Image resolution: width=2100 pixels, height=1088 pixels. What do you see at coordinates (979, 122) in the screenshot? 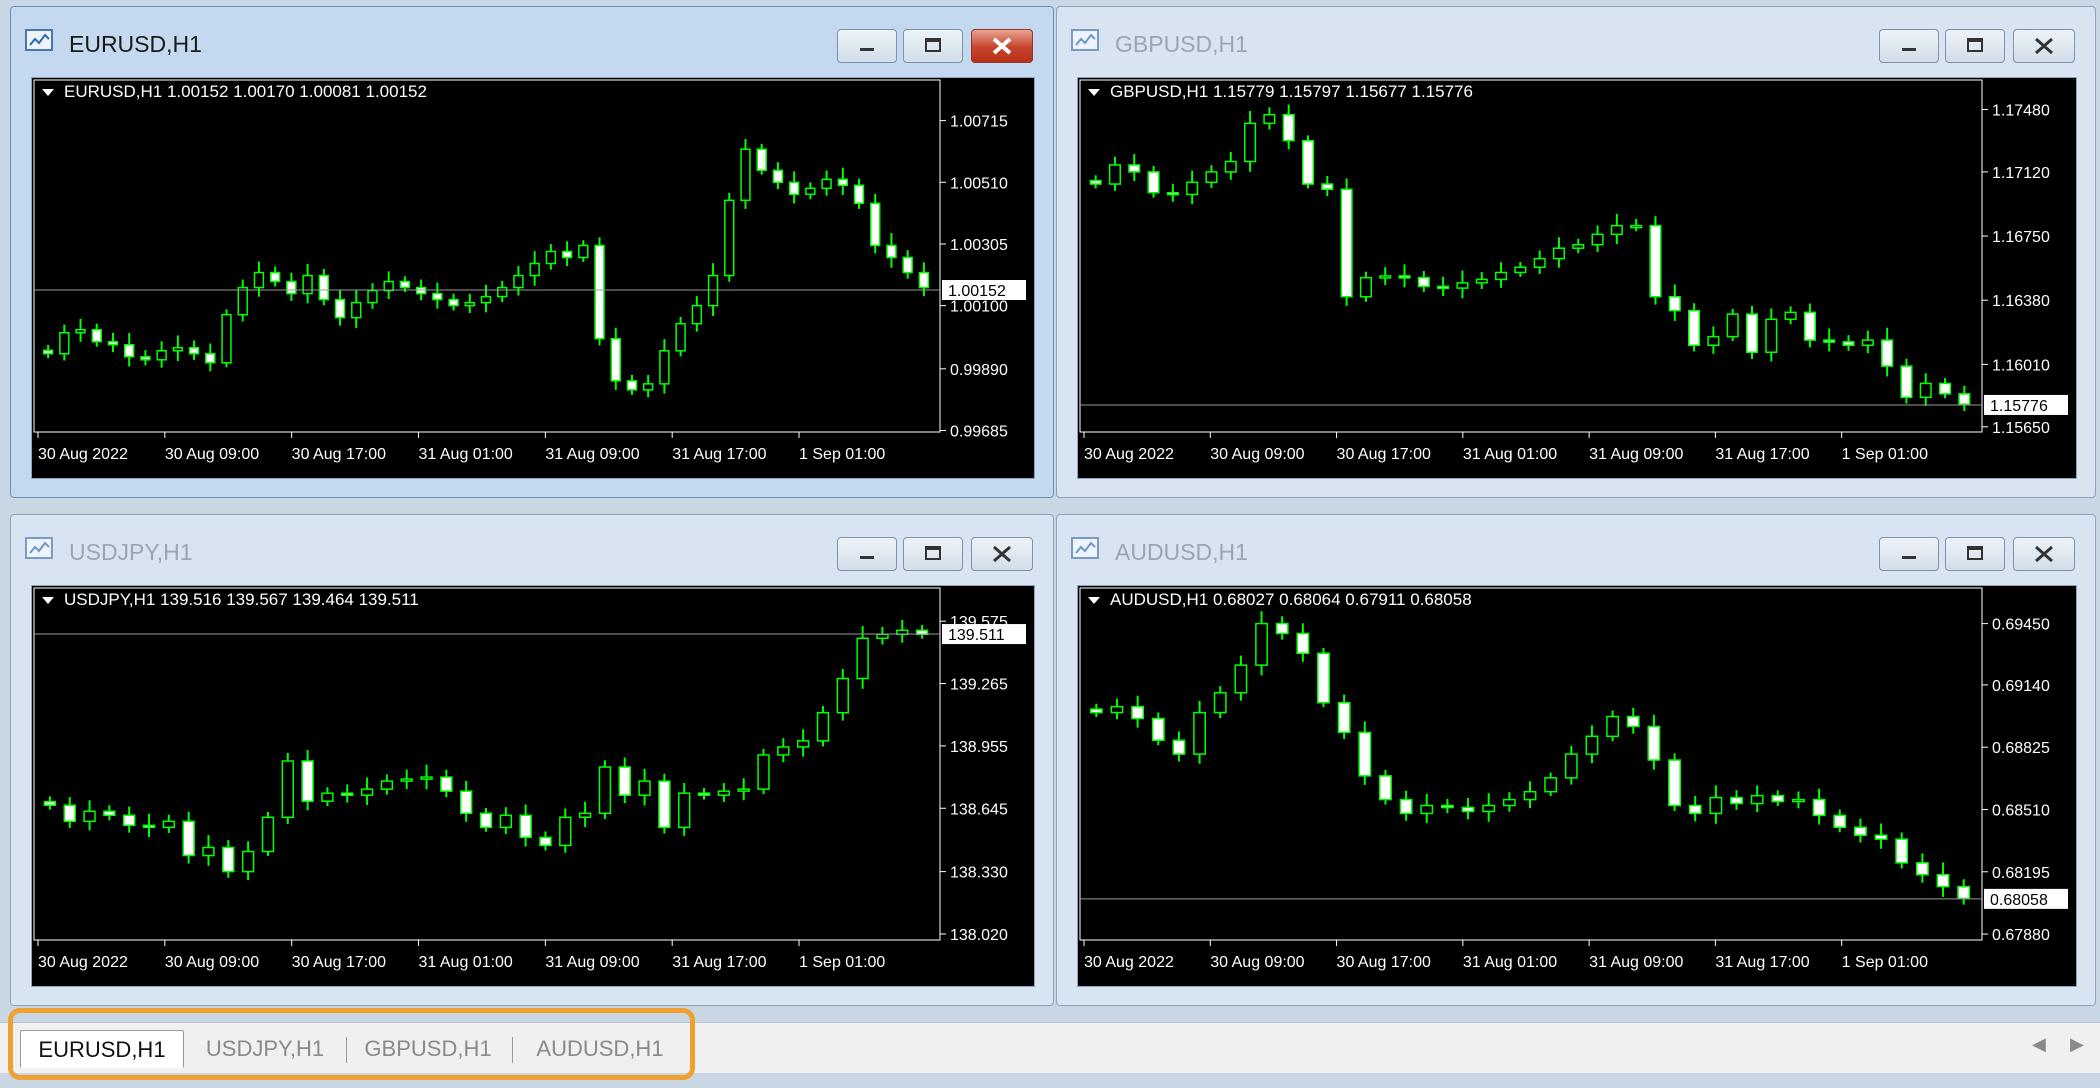
I see `price-axis-label: 1.00715` at bounding box center [979, 122].